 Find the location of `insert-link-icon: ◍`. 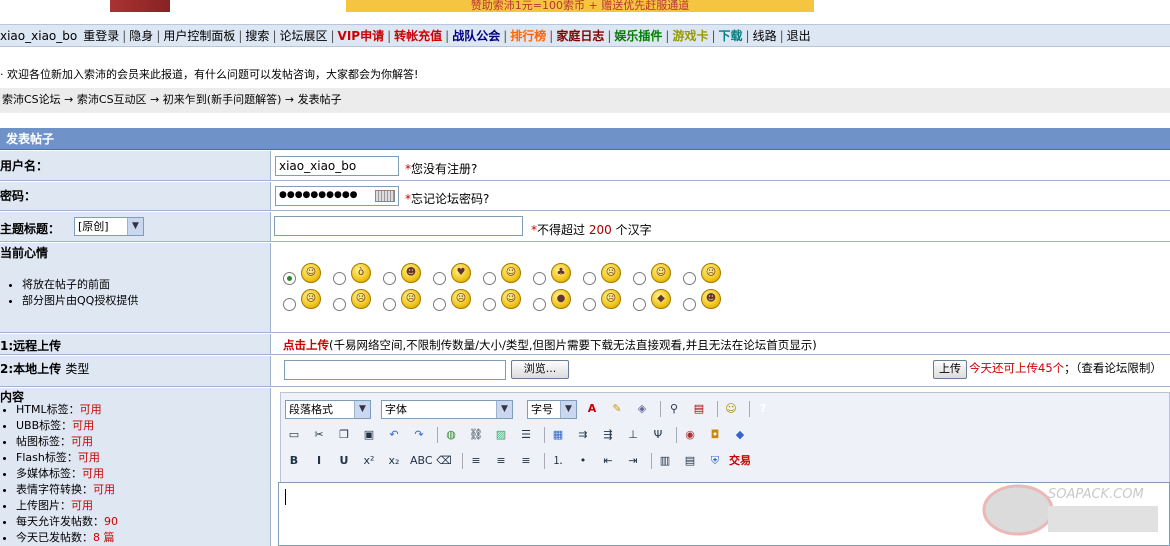

insert-link-icon: ◍ is located at coordinates (451, 435).